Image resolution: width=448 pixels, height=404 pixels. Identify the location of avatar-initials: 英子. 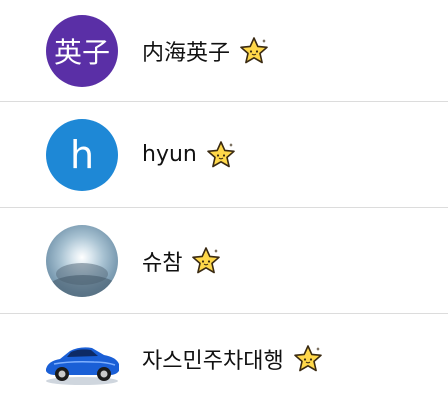
(81, 52).